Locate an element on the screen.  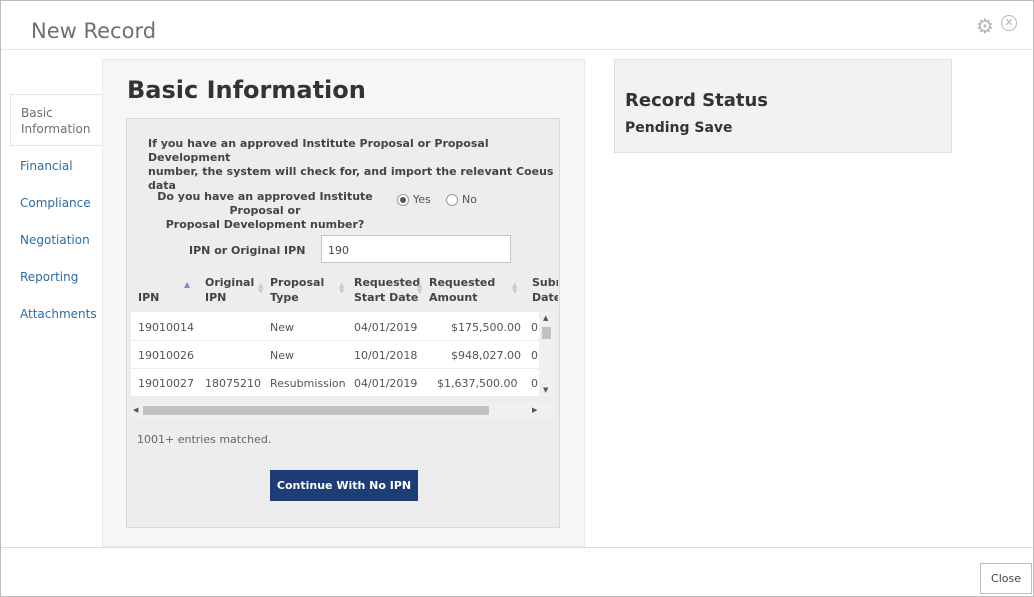
radio-no-indicator is located at coordinates (452, 199).